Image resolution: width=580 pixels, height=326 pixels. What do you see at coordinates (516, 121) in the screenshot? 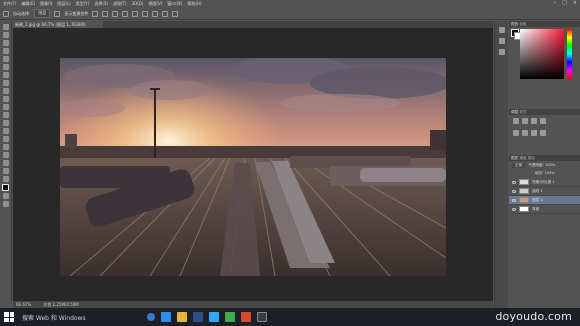
I see `brightness-icon` at bounding box center [516, 121].